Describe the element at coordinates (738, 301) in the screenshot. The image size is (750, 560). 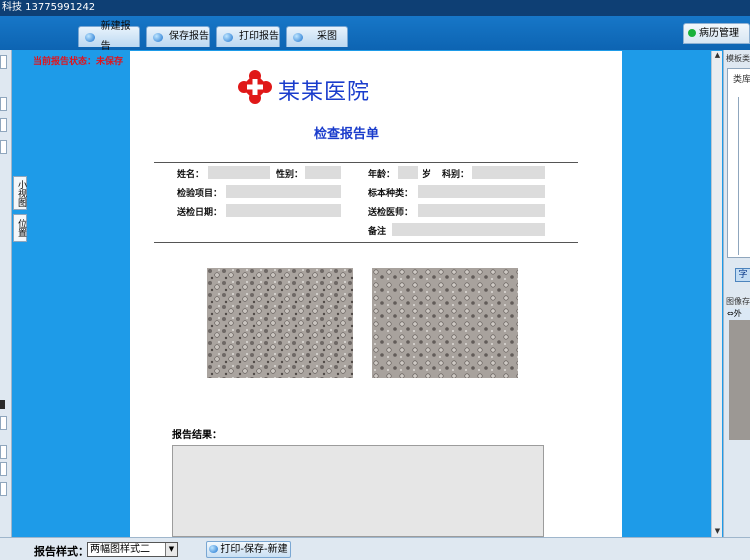
I see `image-section-label: 图像存` at that location.